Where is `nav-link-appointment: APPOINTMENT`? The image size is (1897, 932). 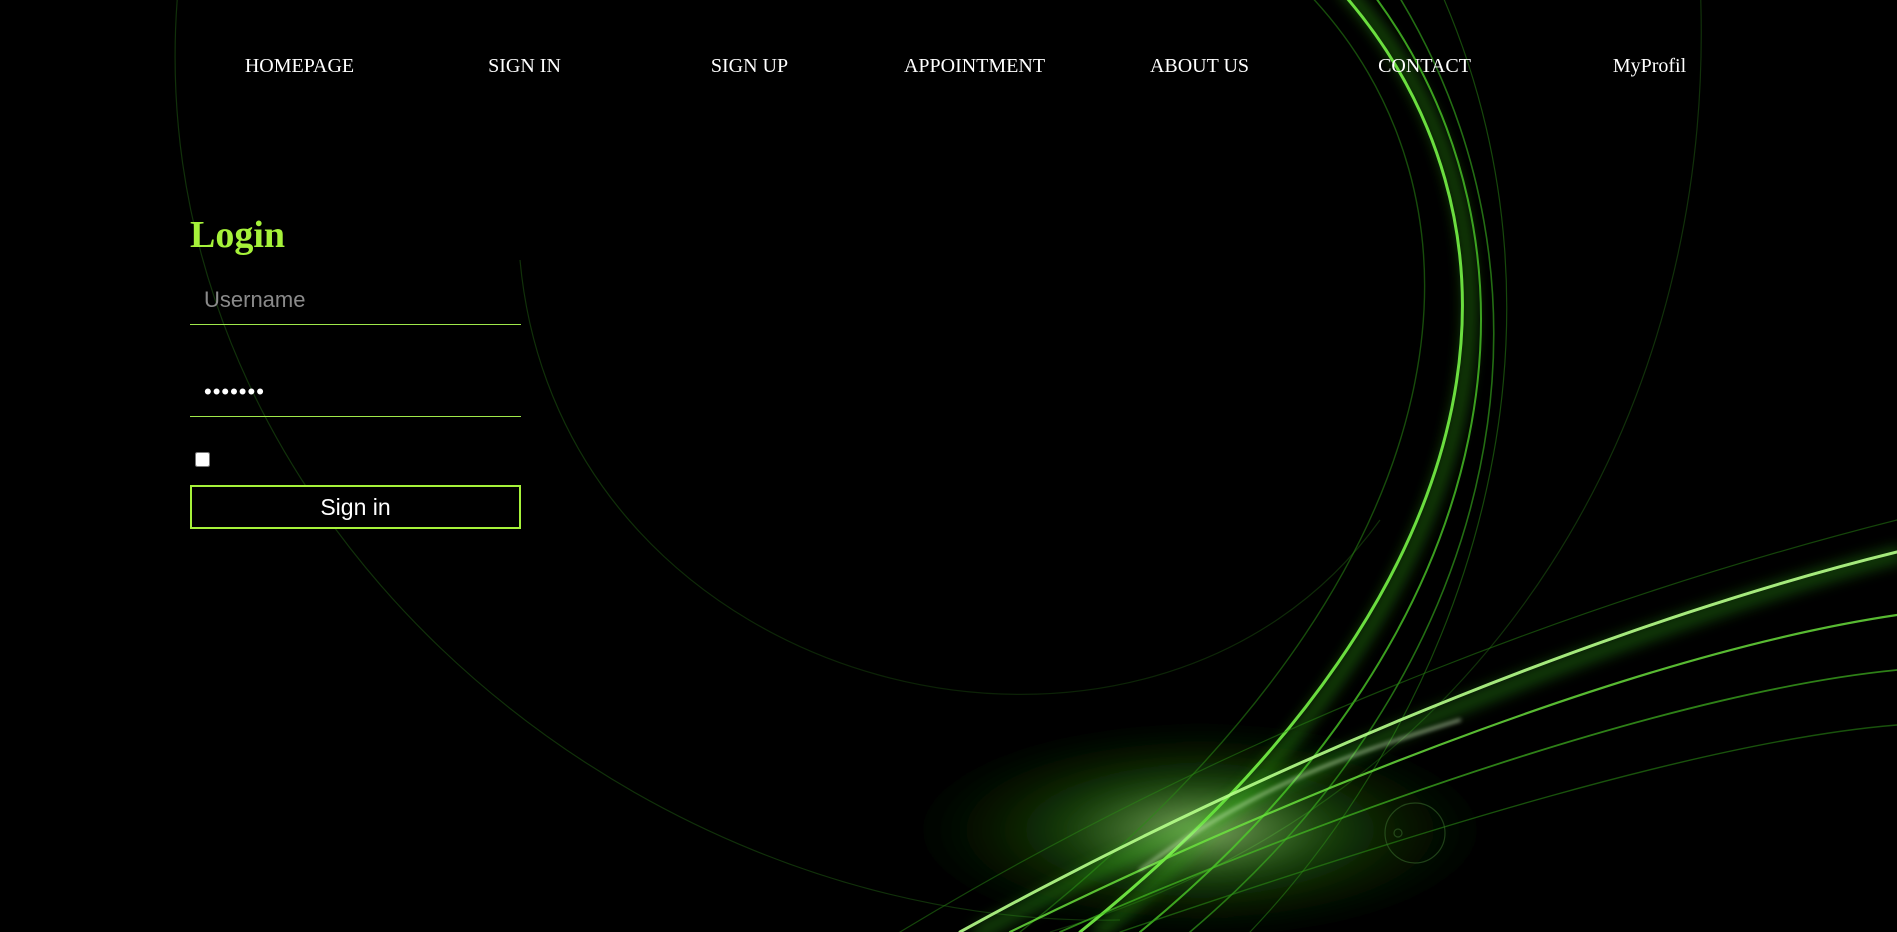
nav-link-appointment: APPOINTMENT is located at coordinates (974, 66).